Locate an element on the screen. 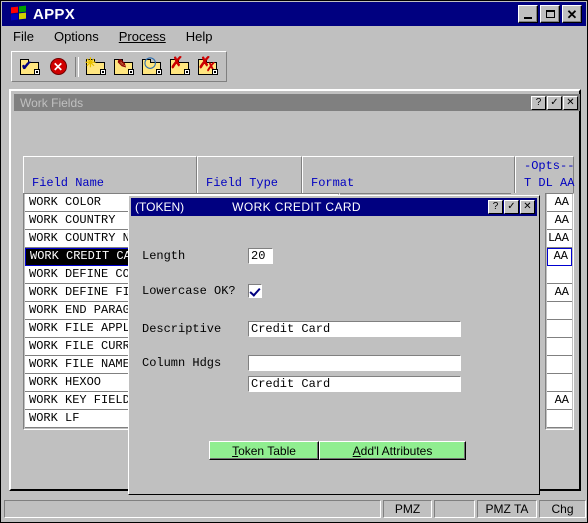 The image size is (588, 523). menu-help-label: Help is located at coordinates (199, 36).